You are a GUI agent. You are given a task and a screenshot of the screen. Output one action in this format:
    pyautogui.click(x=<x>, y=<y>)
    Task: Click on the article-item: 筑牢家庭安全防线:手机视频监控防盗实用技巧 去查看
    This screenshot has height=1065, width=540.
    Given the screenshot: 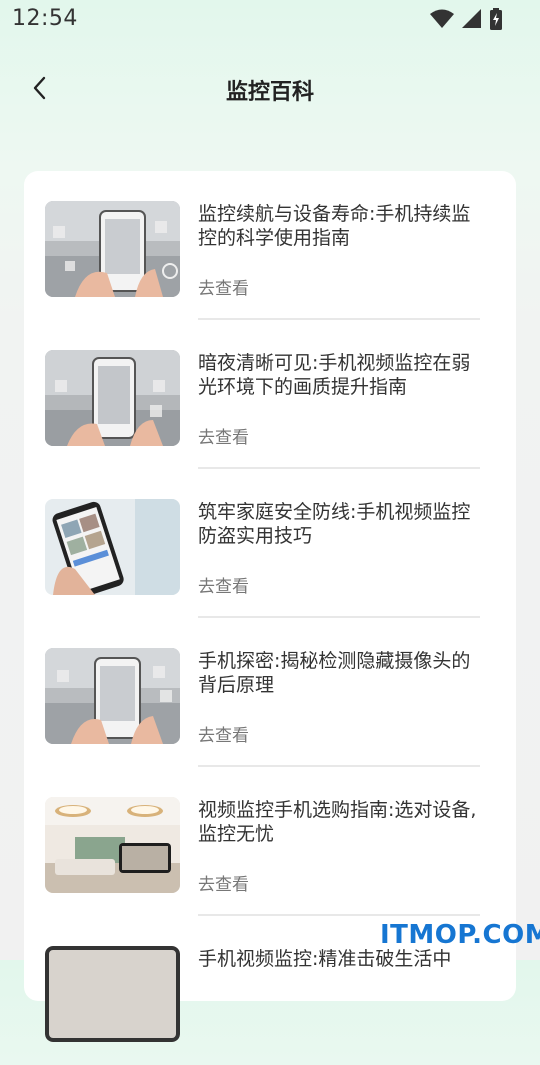 What is the action you would take?
    pyautogui.click(x=270, y=543)
    